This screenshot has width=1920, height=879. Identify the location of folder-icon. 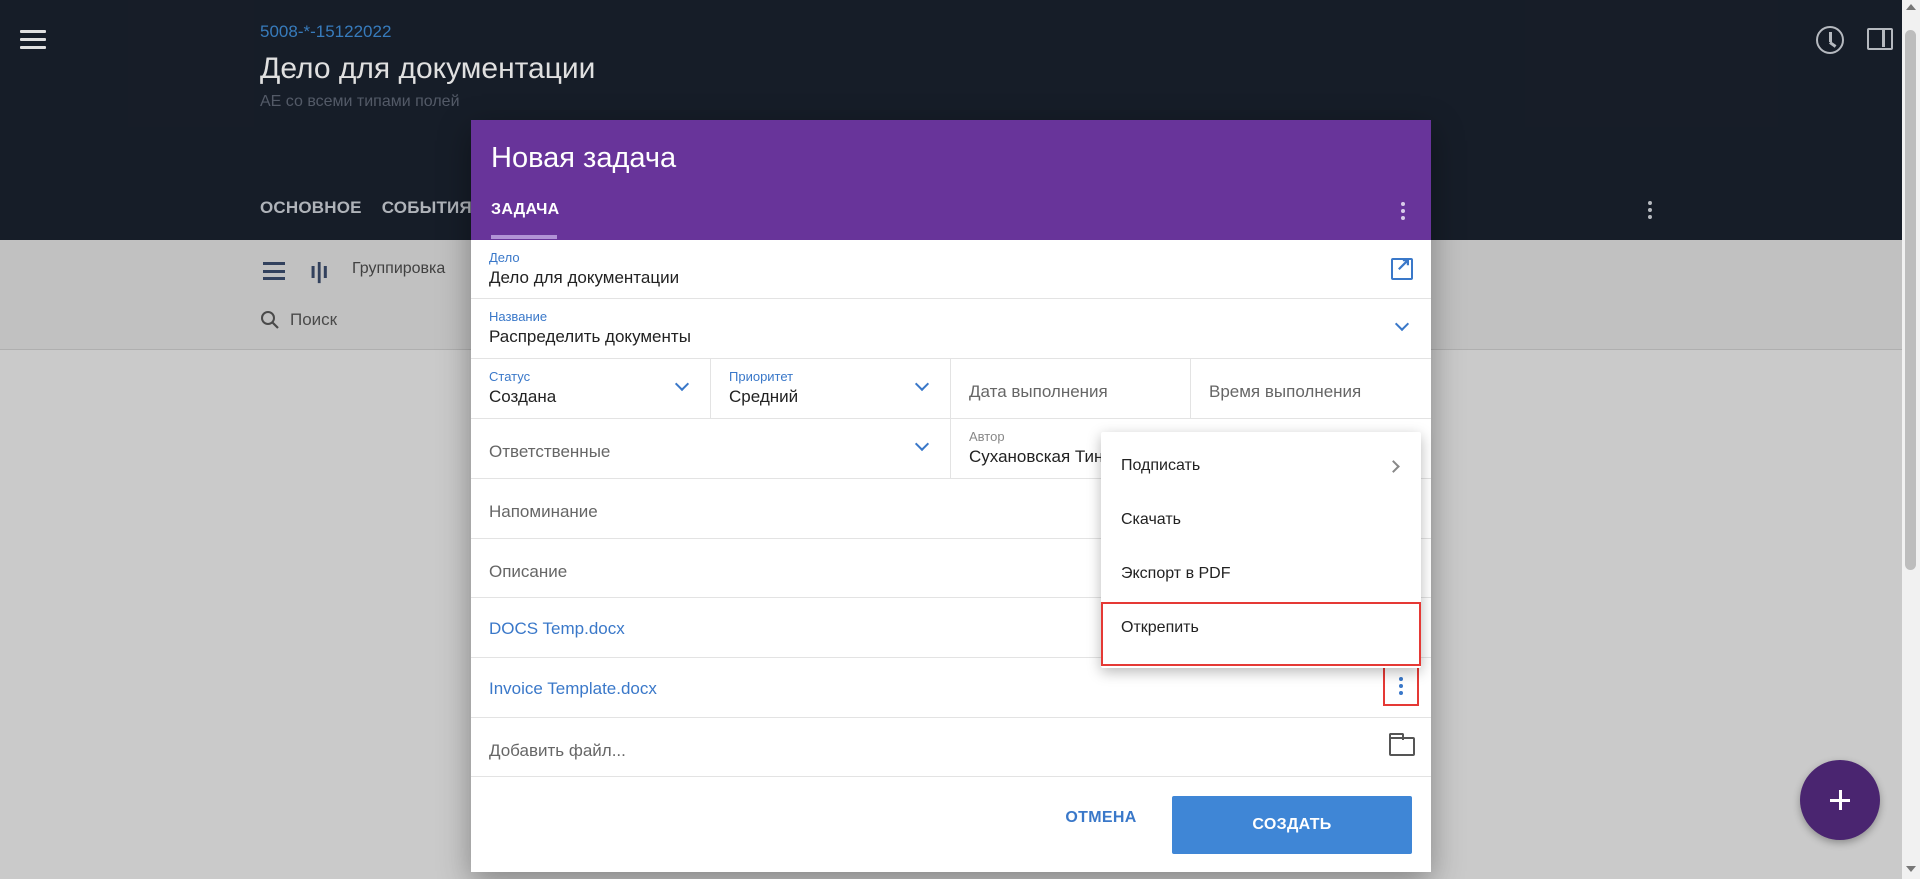
(1401, 744).